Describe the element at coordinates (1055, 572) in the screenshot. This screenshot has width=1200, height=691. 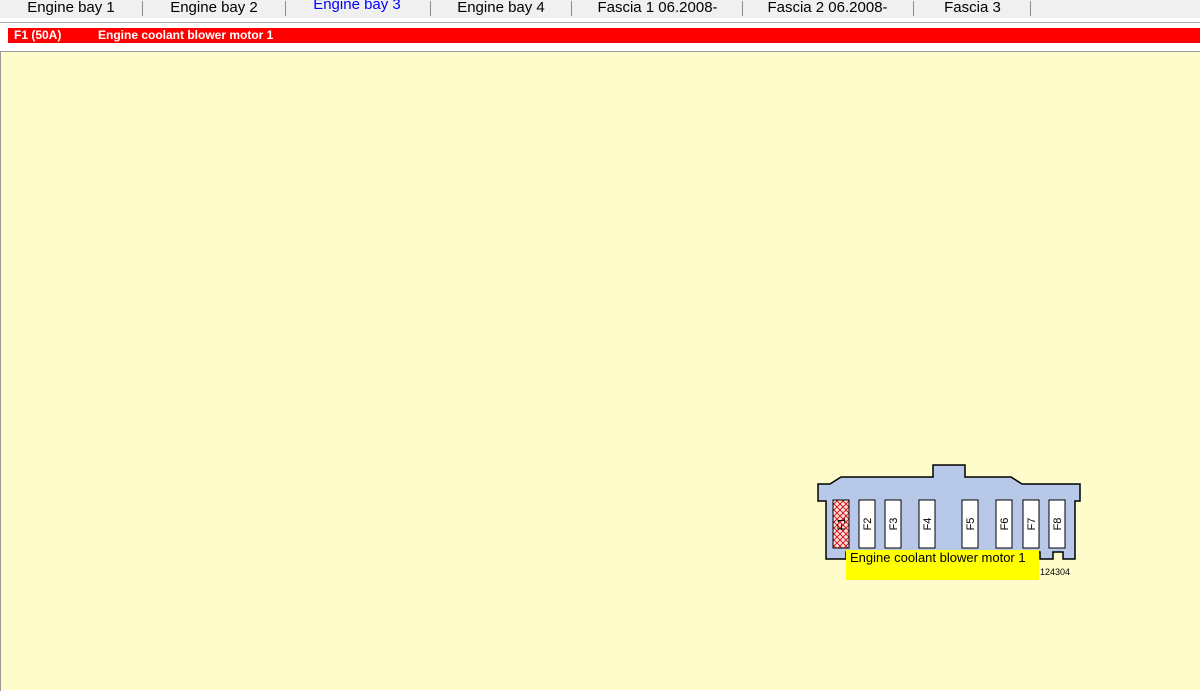
I see `fuse-box-part-number: 124304` at that location.